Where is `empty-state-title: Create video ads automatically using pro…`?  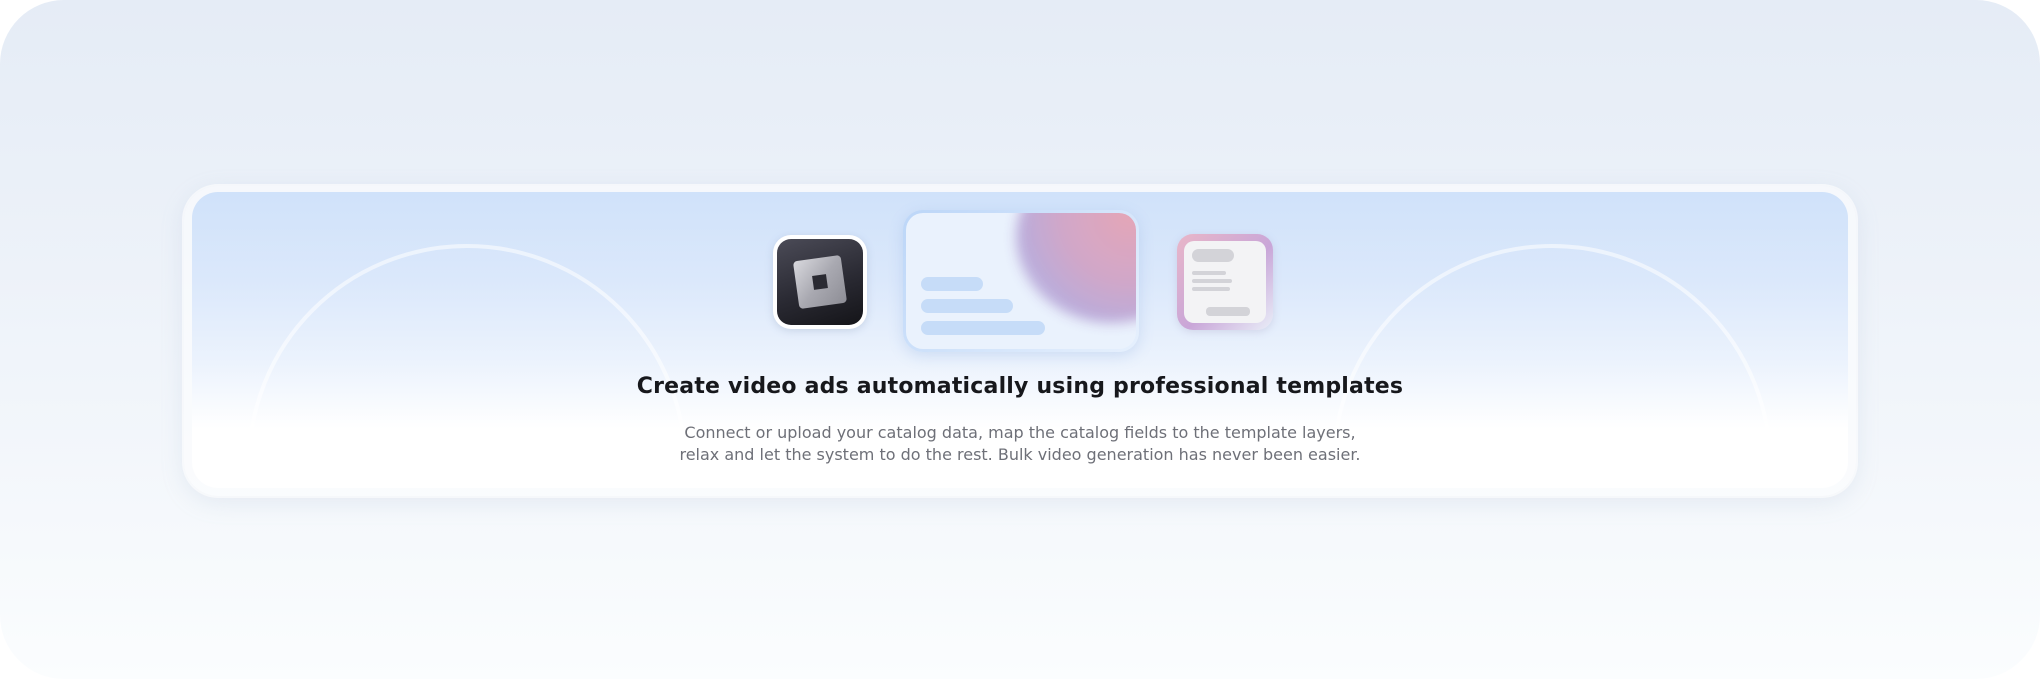 empty-state-title: Create video ads automatically using pro… is located at coordinates (1020, 386).